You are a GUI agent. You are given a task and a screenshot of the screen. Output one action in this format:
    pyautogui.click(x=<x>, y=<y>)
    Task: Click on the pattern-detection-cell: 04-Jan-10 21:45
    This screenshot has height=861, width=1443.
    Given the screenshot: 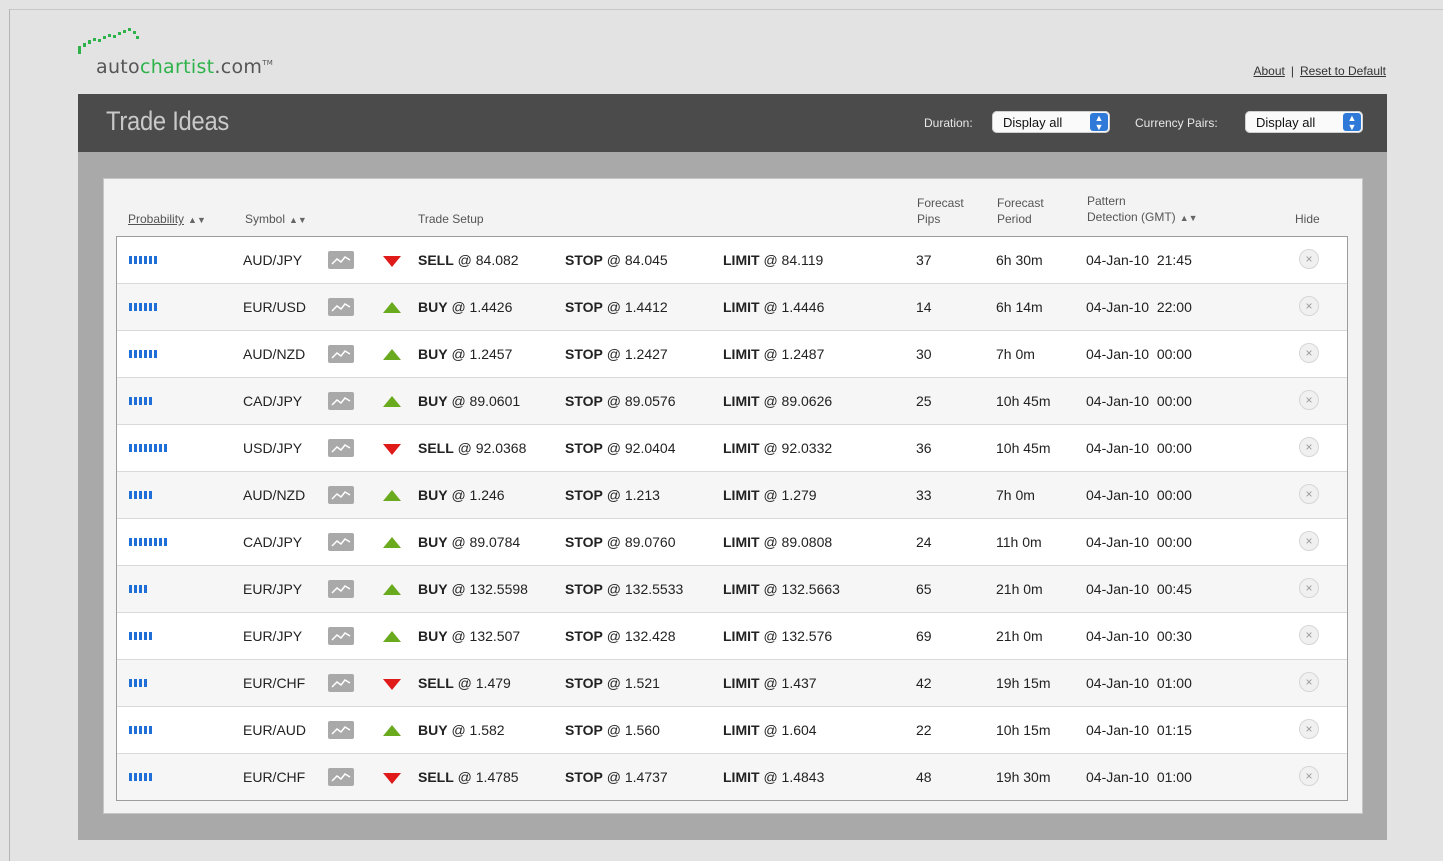 What is the action you would take?
    pyautogui.click(x=1139, y=260)
    